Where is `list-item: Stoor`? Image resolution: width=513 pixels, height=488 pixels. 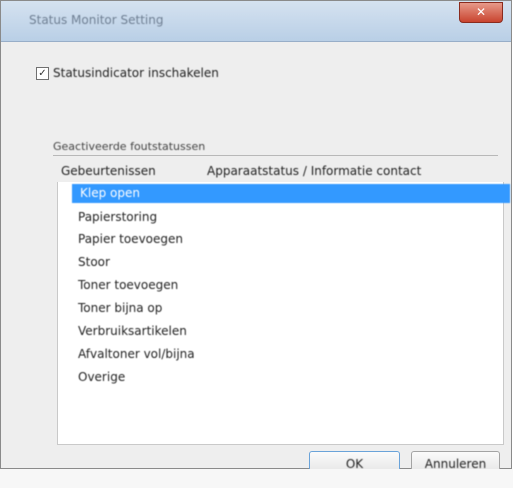 list-item: Stoor is located at coordinates (94, 262).